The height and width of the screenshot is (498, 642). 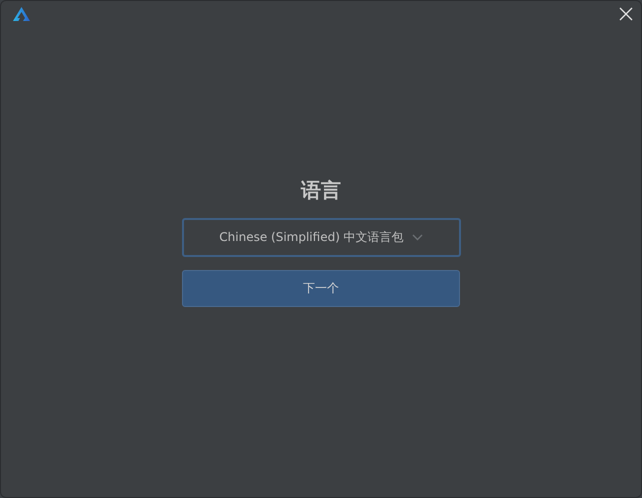 I want to click on next-button: 下一个, so click(x=321, y=288).